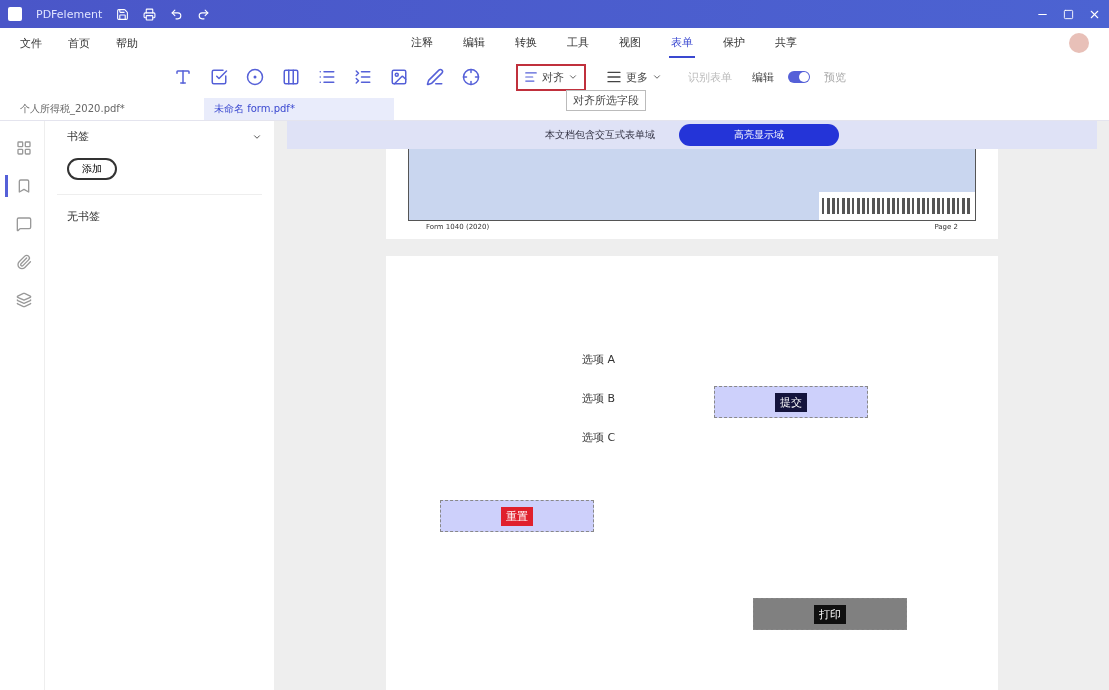  Describe the element at coordinates (79, 43) in the screenshot. I see `menu-item: 首页` at that location.